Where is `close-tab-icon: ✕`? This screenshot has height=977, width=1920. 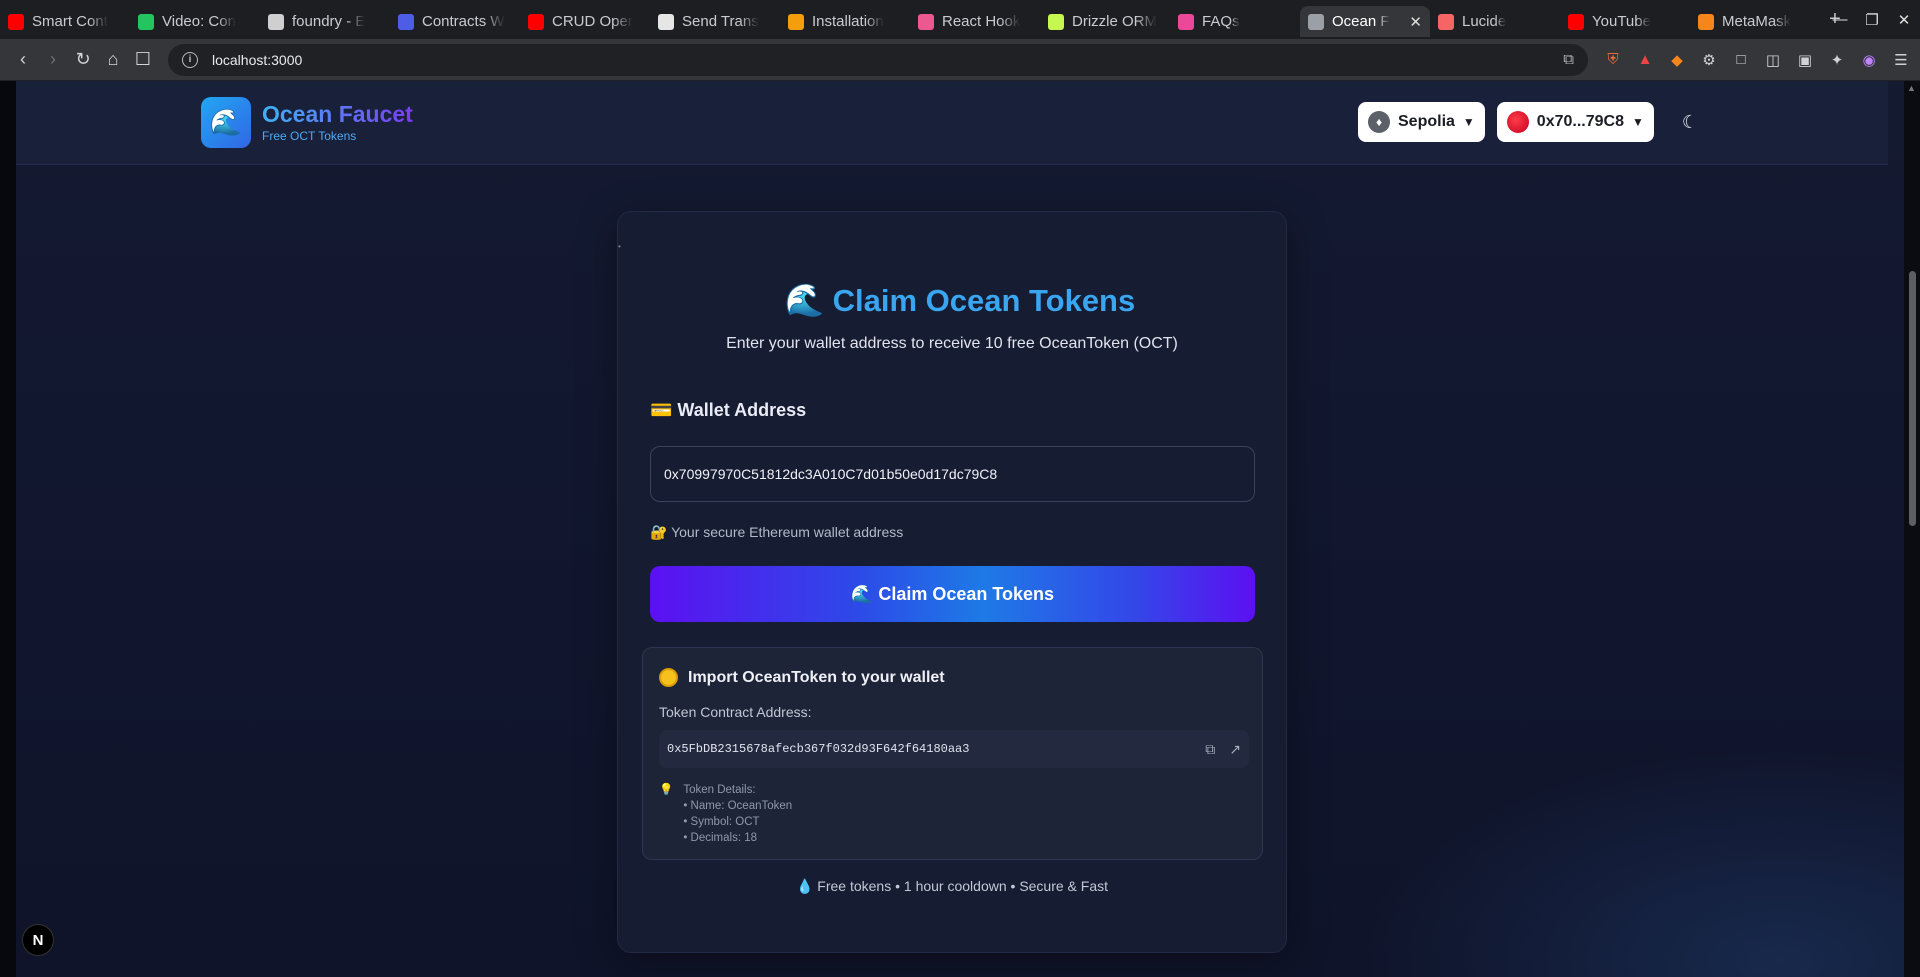 close-tab-icon: ✕ is located at coordinates (1415, 22).